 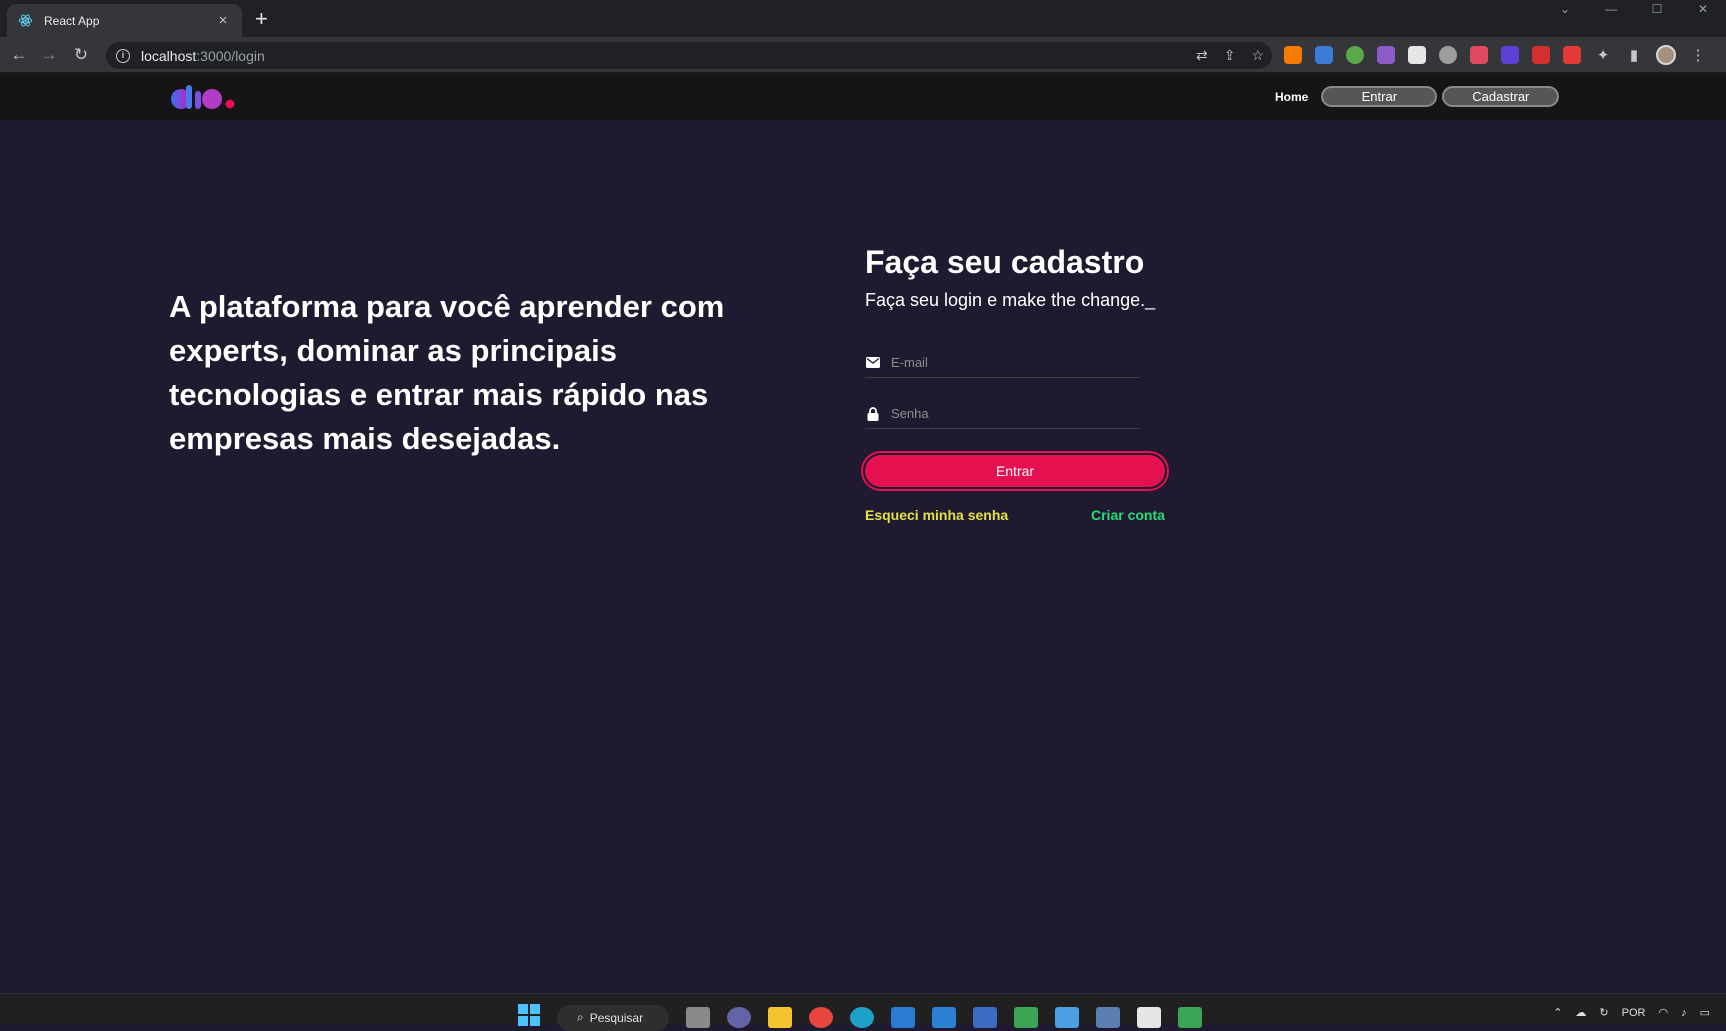 I want to click on taskbar-search: ⌕ Pesquisar, so click(x=613, y=1017).